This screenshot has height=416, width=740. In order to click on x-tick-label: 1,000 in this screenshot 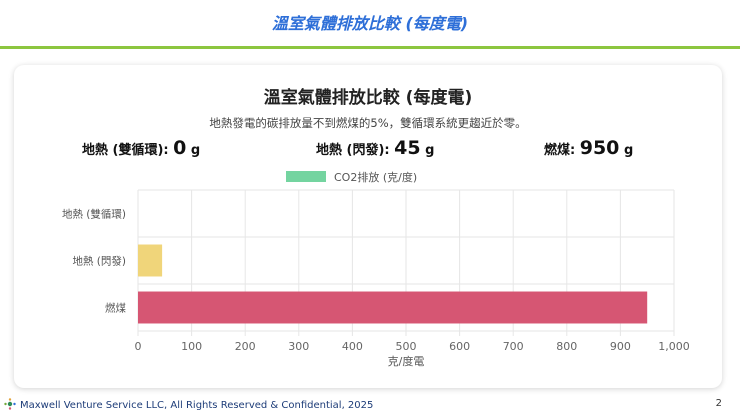, I will do `click(674, 346)`.